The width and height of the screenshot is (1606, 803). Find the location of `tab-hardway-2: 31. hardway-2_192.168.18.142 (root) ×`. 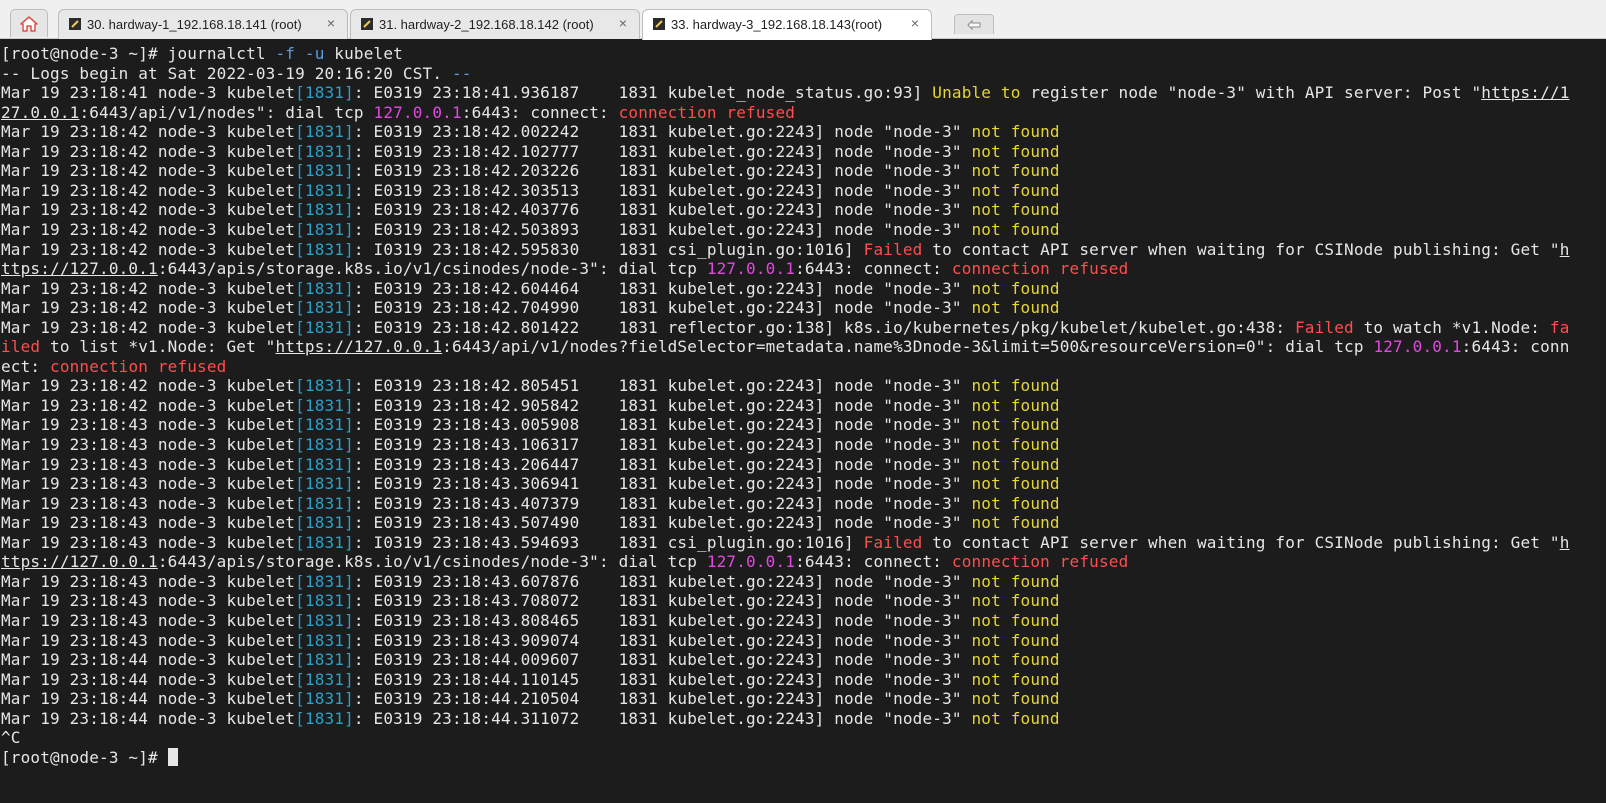

tab-hardway-2: 31. hardway-2_192.168.18.142 (root) × is located at coordinates (495, 24).